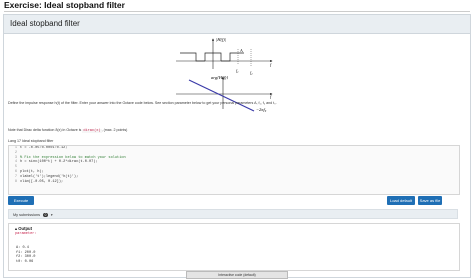 The width and height of the screenshot is (474, 279). What do you see at coordinates (59, 162) in the screenshot?
I see `code-text: h = sinc(100*t) + 0.2*dirac(t-0.07);` at bounding box center [59, 162].